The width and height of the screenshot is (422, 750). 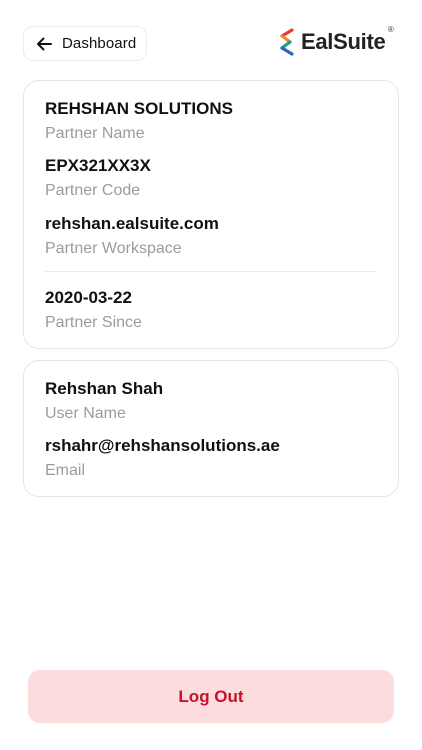 What do you see at coordinates (44, 44) in the screenshot?
I see `arrow-left-icon` at bounding box center [44, 44].